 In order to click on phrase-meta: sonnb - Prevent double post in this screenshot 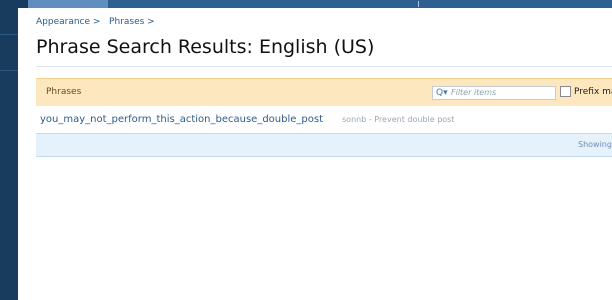, I will do `click(398, 119)`.